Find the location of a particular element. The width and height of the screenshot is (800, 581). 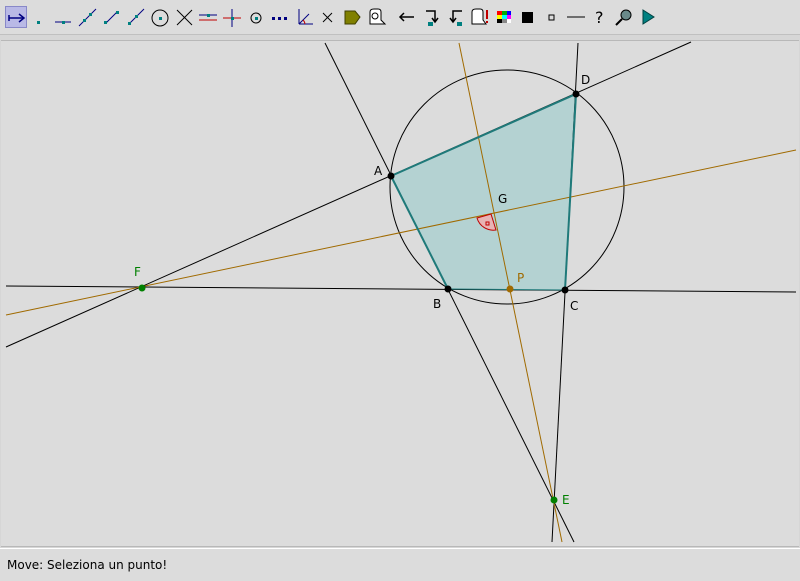

segment-tool-button is located at coordinates (111, 17).